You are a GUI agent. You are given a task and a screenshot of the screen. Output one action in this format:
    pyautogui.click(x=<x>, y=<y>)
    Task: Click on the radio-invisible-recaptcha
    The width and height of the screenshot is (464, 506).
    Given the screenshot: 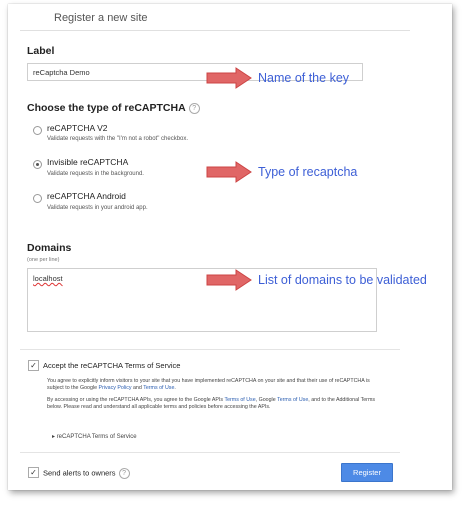 What is the action you would take?
    pyautogui.click(x=37, y=164)
    